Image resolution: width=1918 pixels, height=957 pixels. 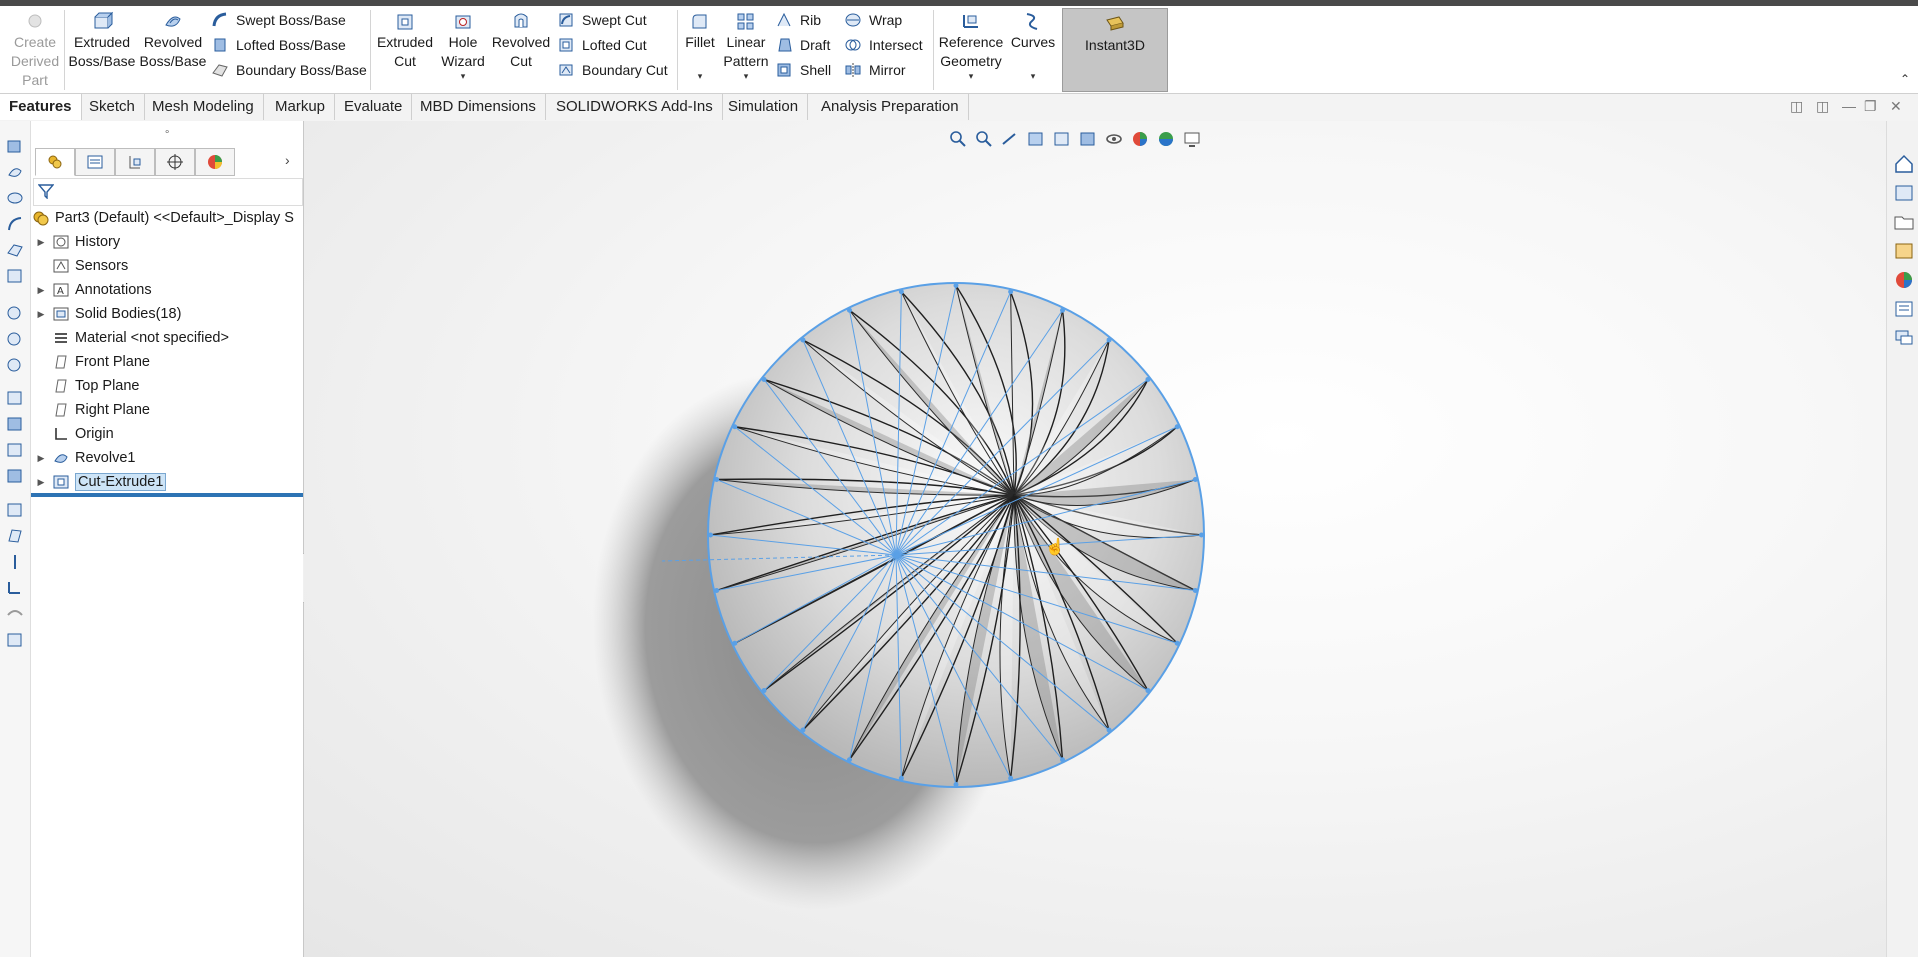 What do you see at coordinates (746, 76) in the screenshot?
I see `linear-pattern-dropdown-icon: ▾` at bounding box center [746, 76].